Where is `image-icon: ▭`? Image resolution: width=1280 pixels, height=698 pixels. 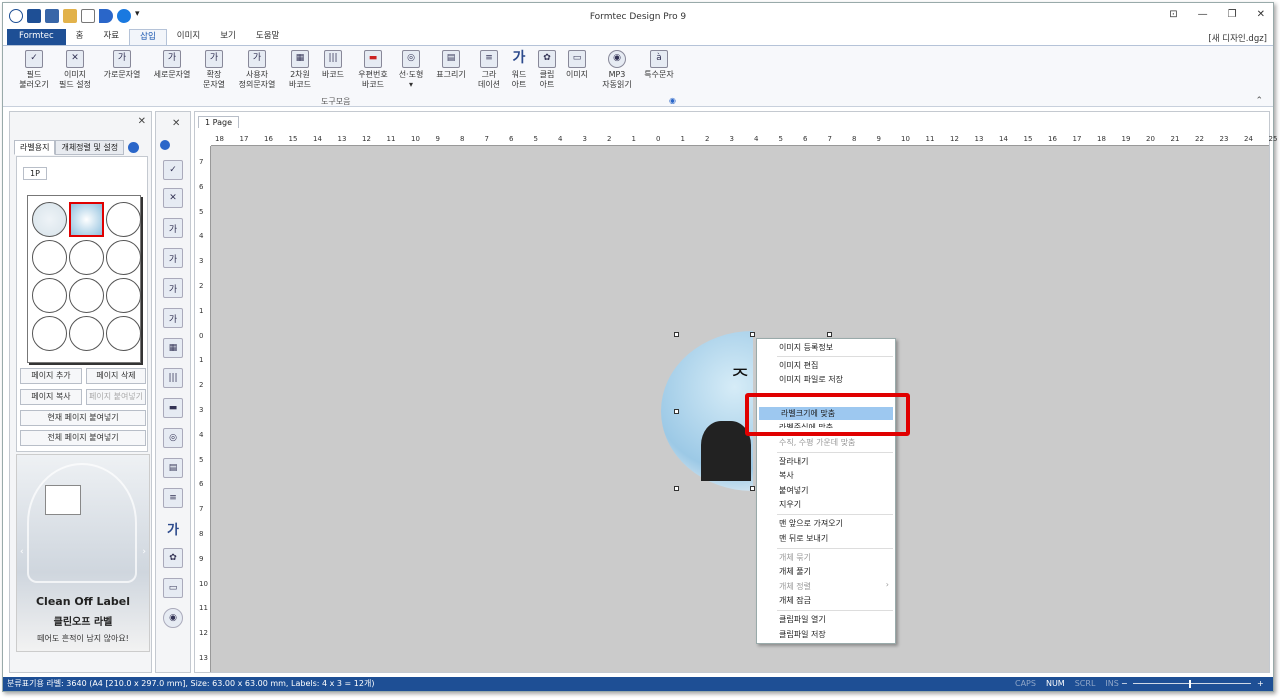
image-icon: ▭ is located at coordinates (173, 588).